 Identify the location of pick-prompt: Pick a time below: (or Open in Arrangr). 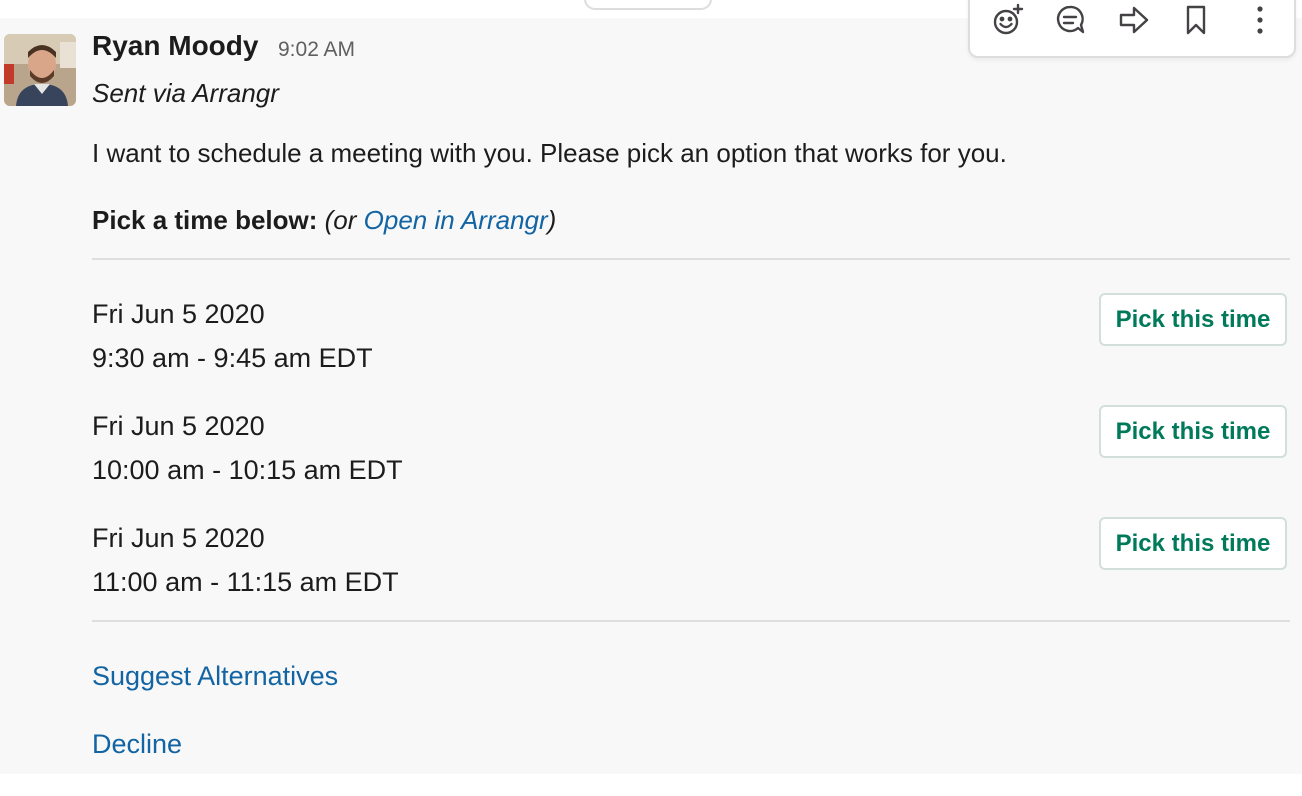
(324, 220).